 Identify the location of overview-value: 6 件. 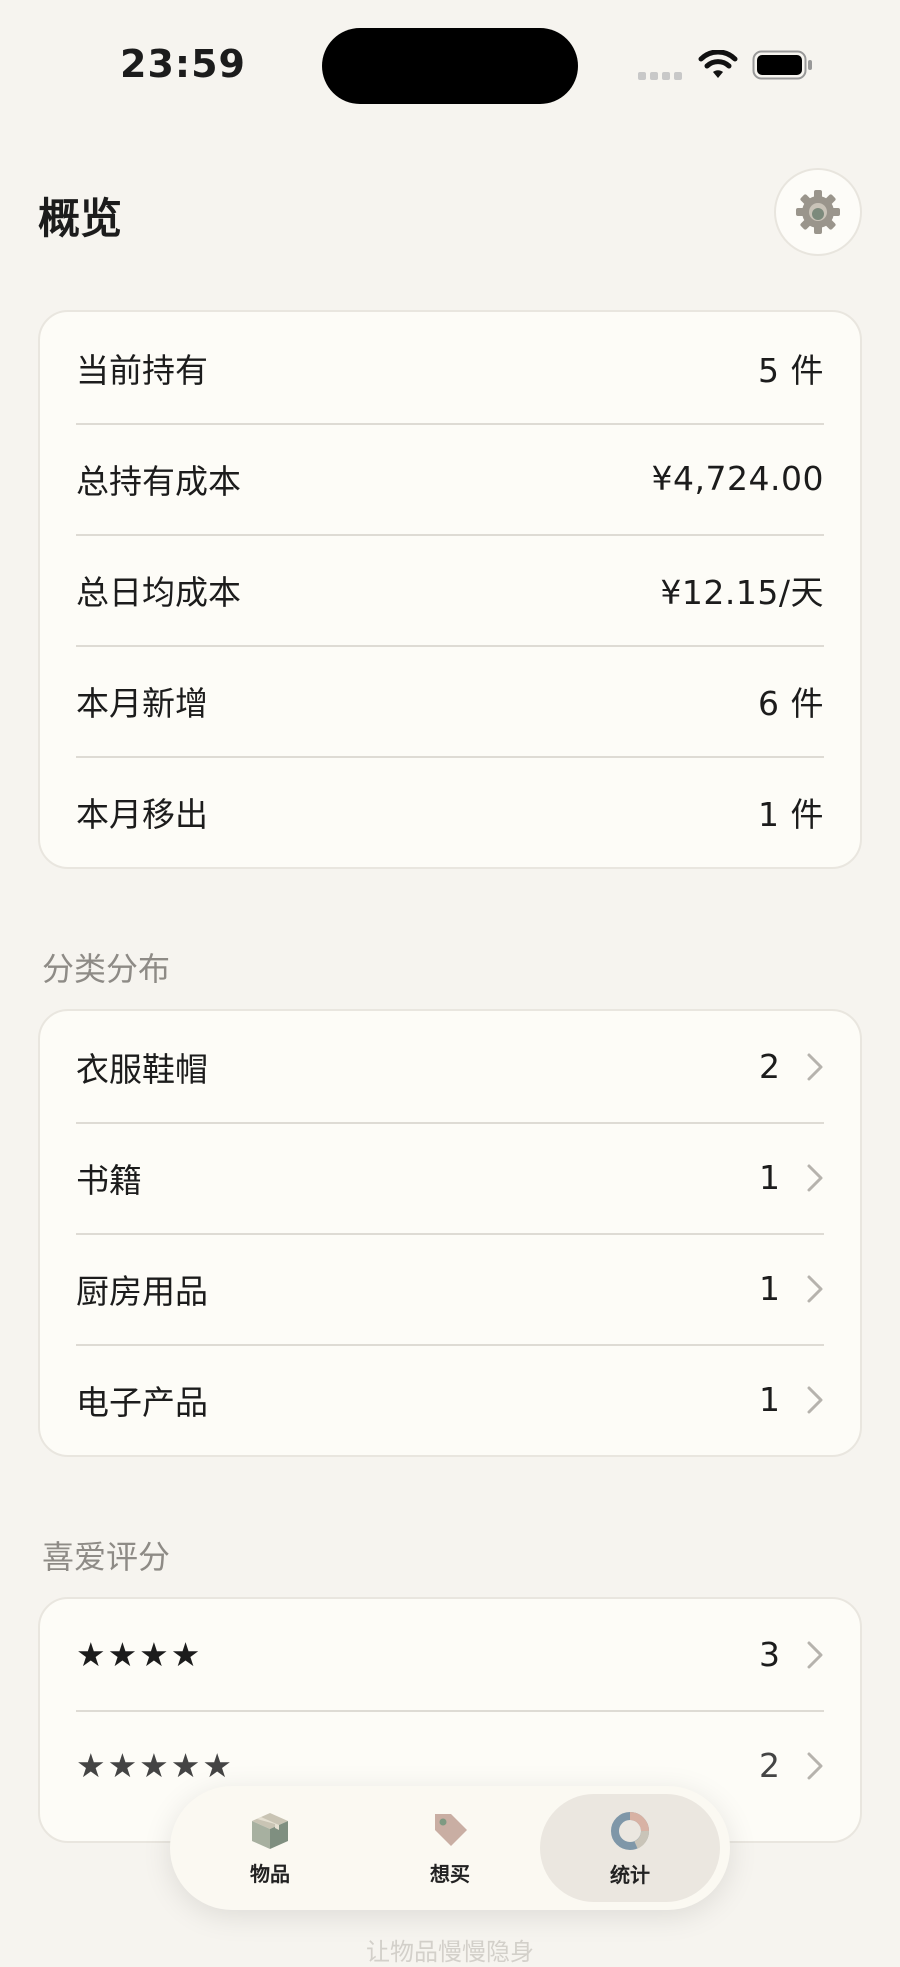
(791, 703).